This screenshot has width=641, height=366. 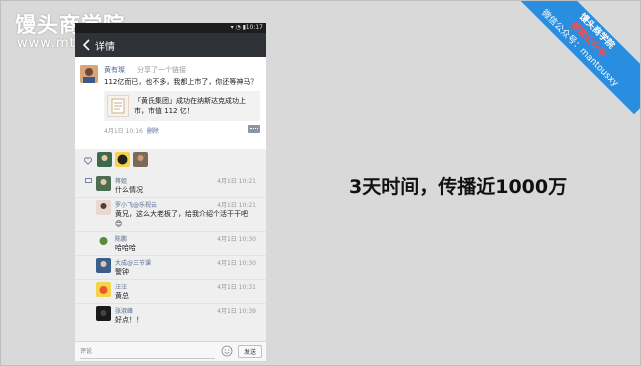 What do you see at coordinates (181, 82) in the screenshot?
I see `post-text: 112亿而已，也不多，我都上市了，你还等神马？` at bounding box center [181, 82].